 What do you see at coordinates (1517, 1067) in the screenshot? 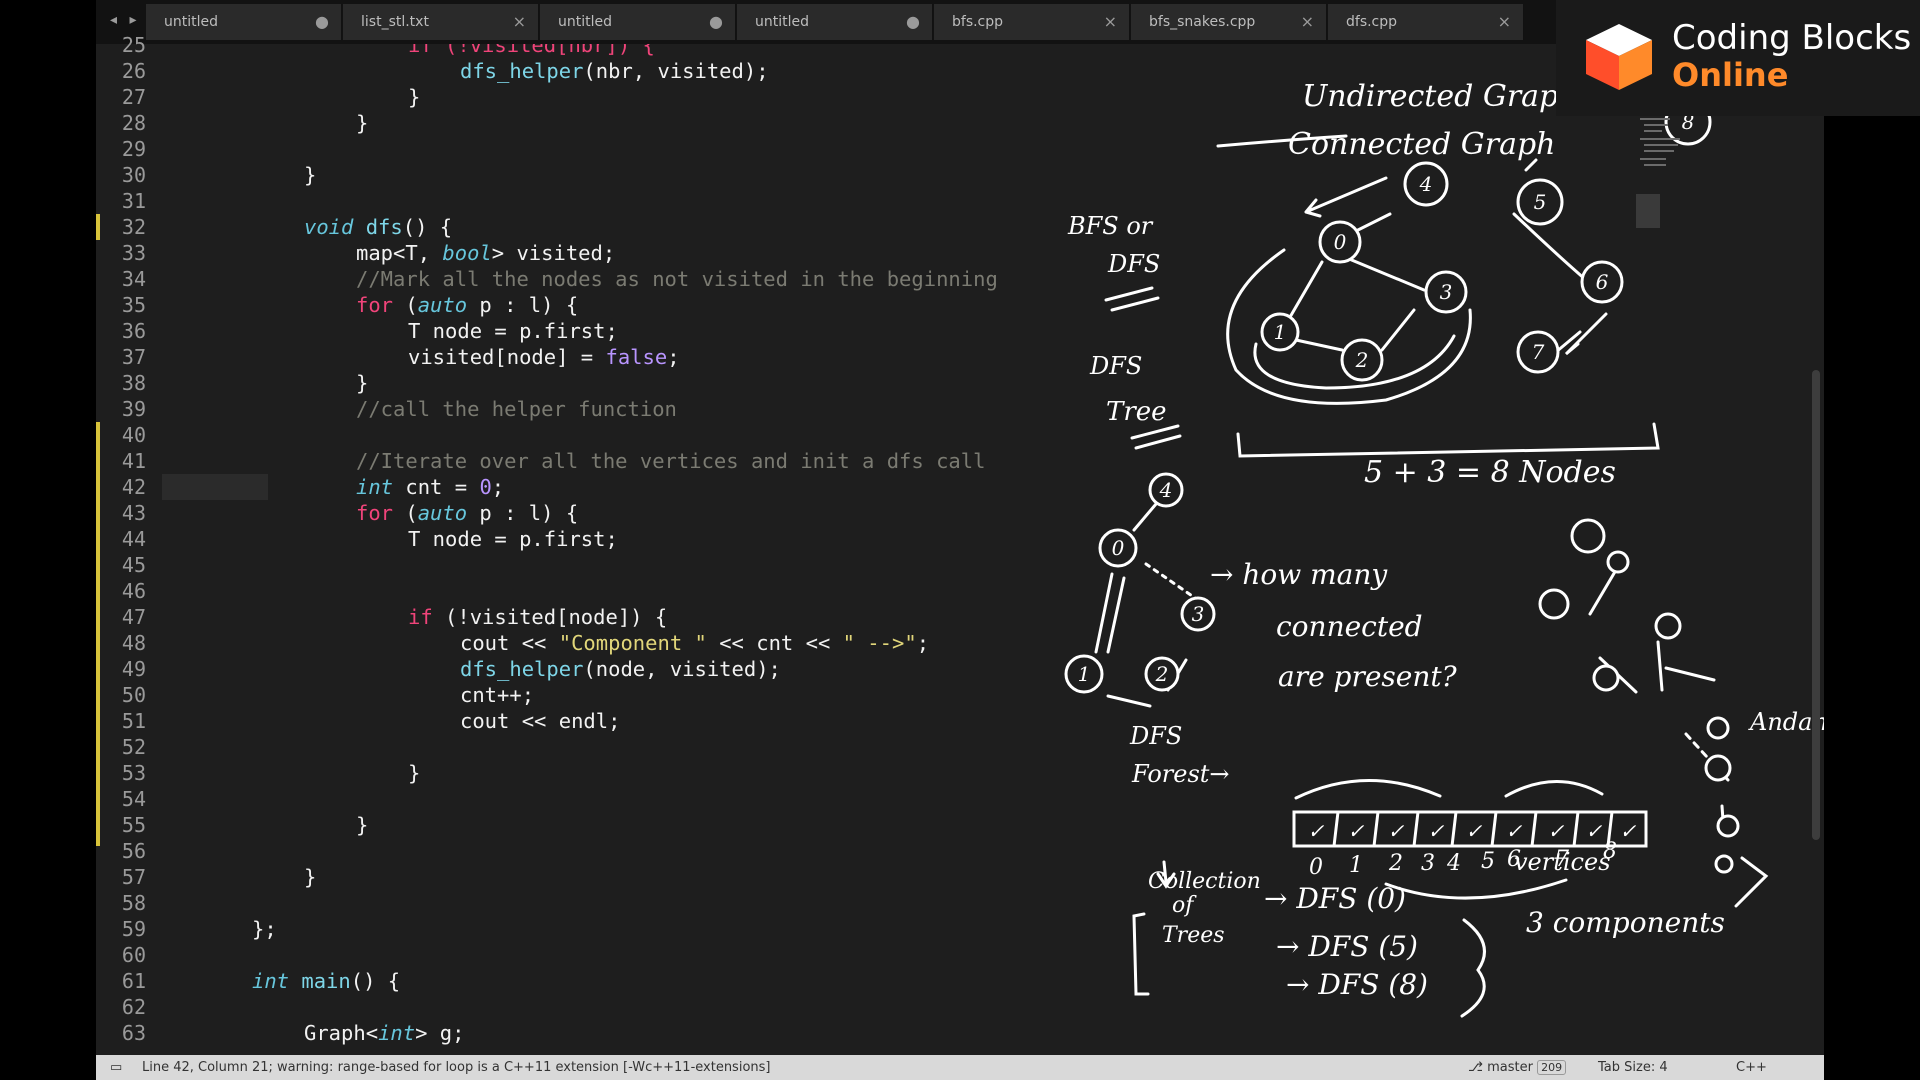
I see `git-branch: ⎇ master 209` at bounding box center [1517, 1067].